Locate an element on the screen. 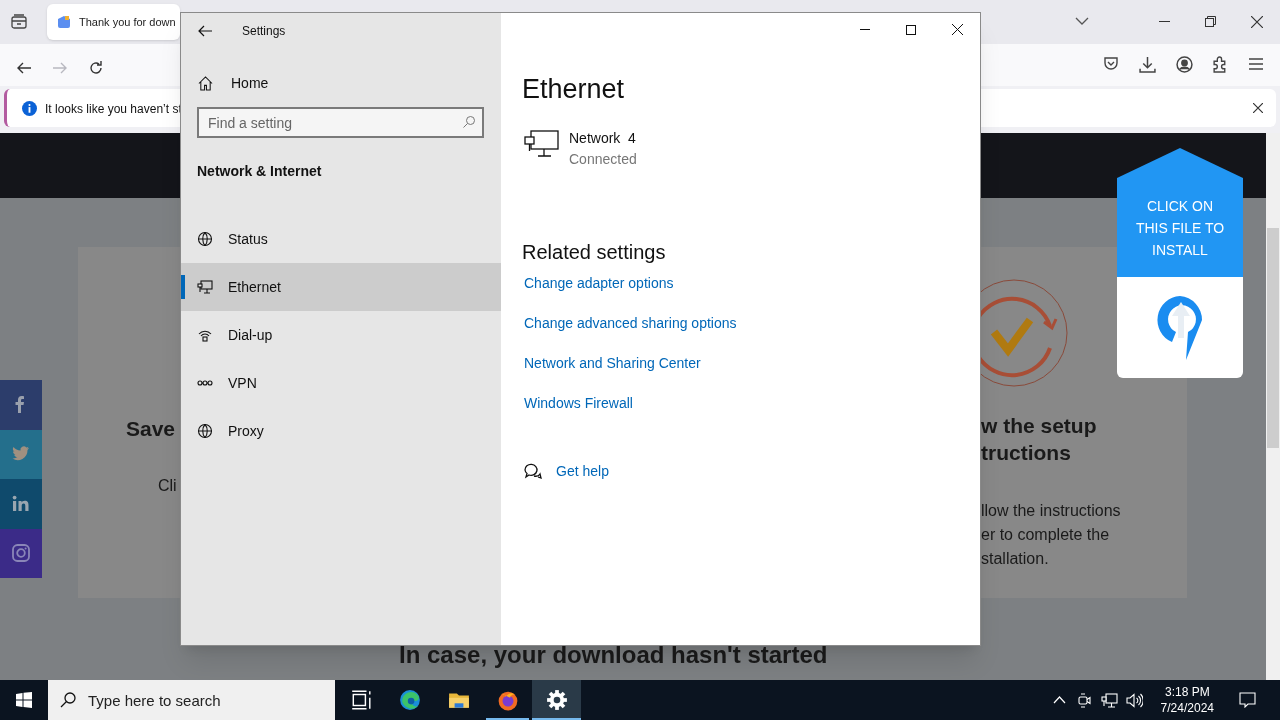  settings-link: Windows Firewall is located at coordinates (578, 403).